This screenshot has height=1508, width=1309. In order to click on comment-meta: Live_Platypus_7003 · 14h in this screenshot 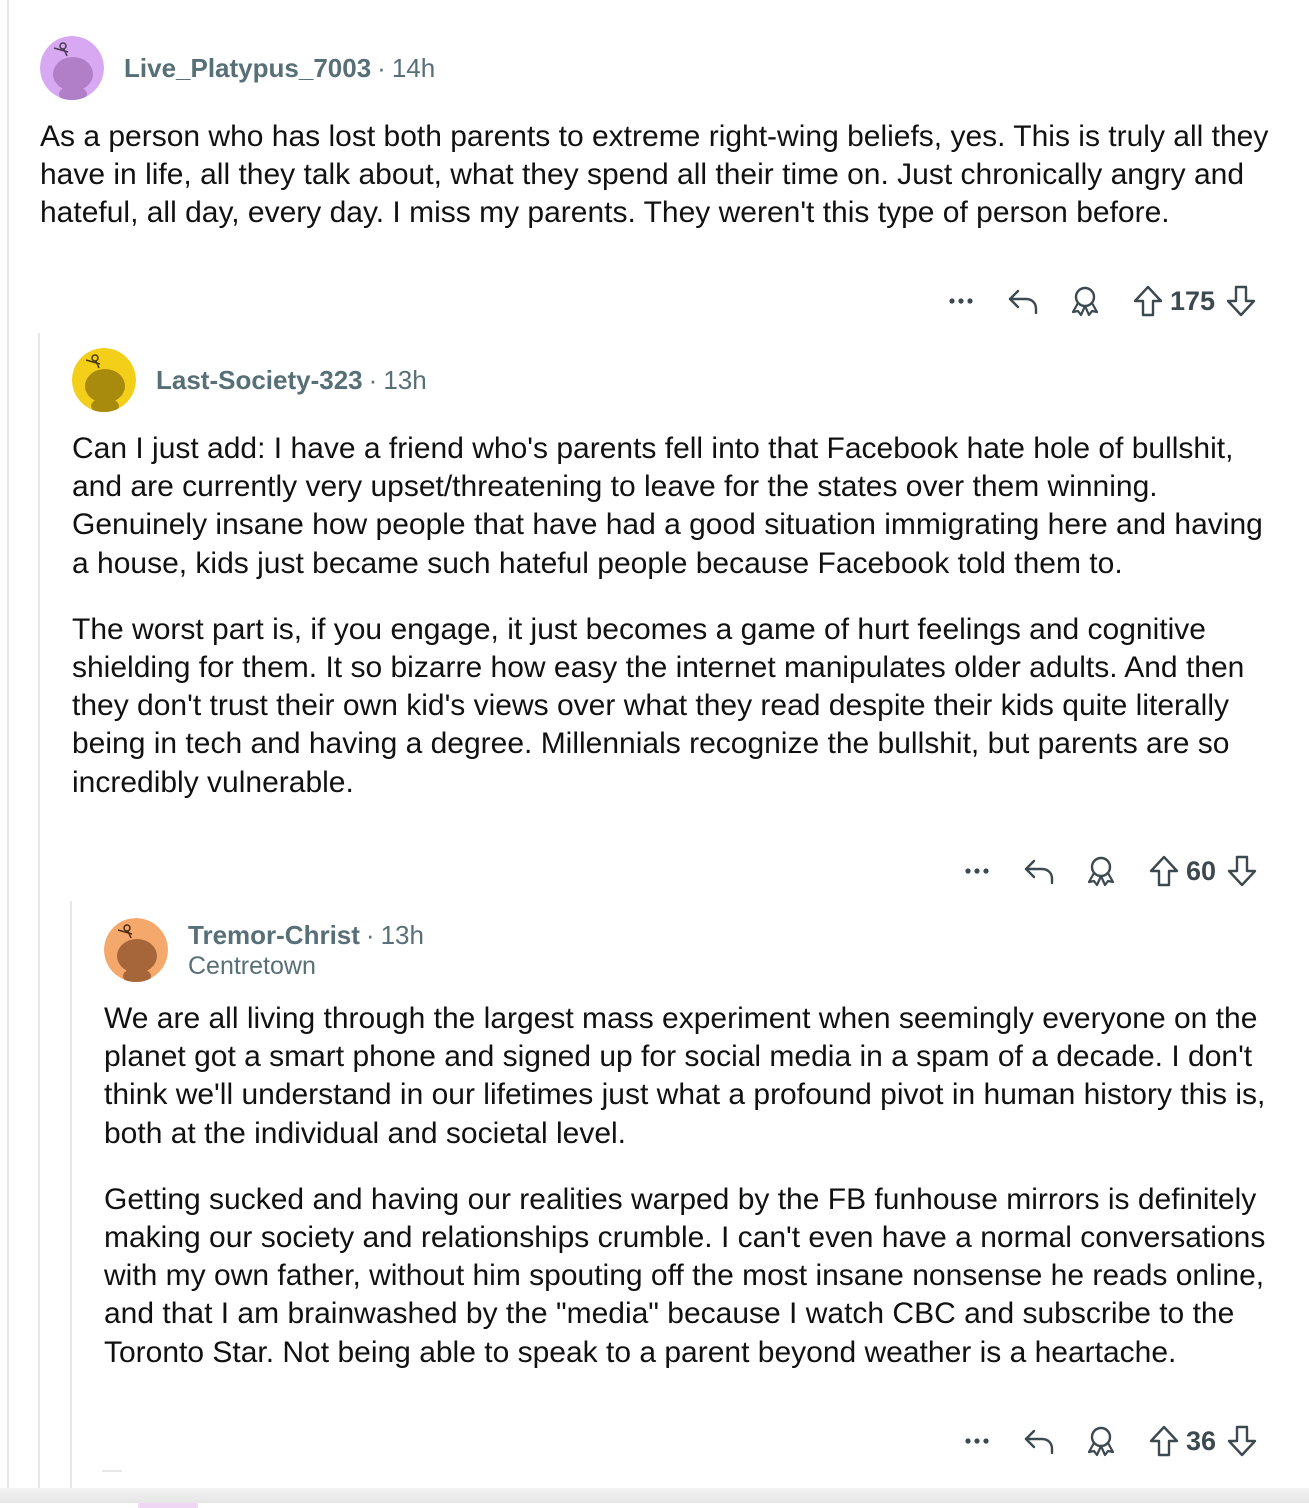, I will do `click(280, 68)`.